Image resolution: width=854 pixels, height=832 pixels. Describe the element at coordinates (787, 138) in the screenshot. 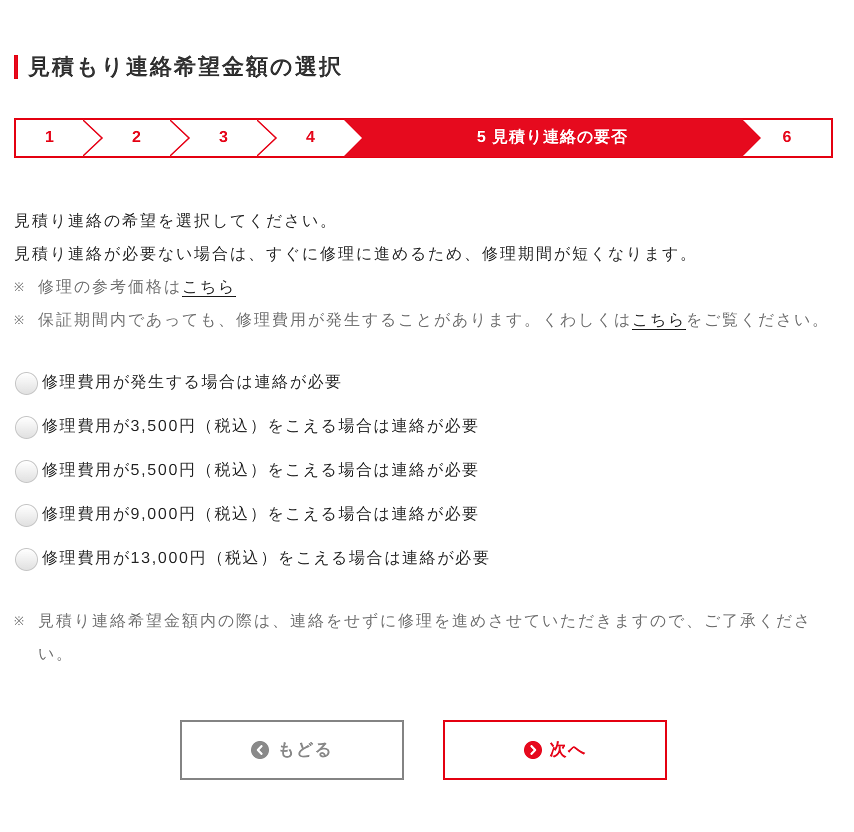

I see `step-item: 6` at that location.